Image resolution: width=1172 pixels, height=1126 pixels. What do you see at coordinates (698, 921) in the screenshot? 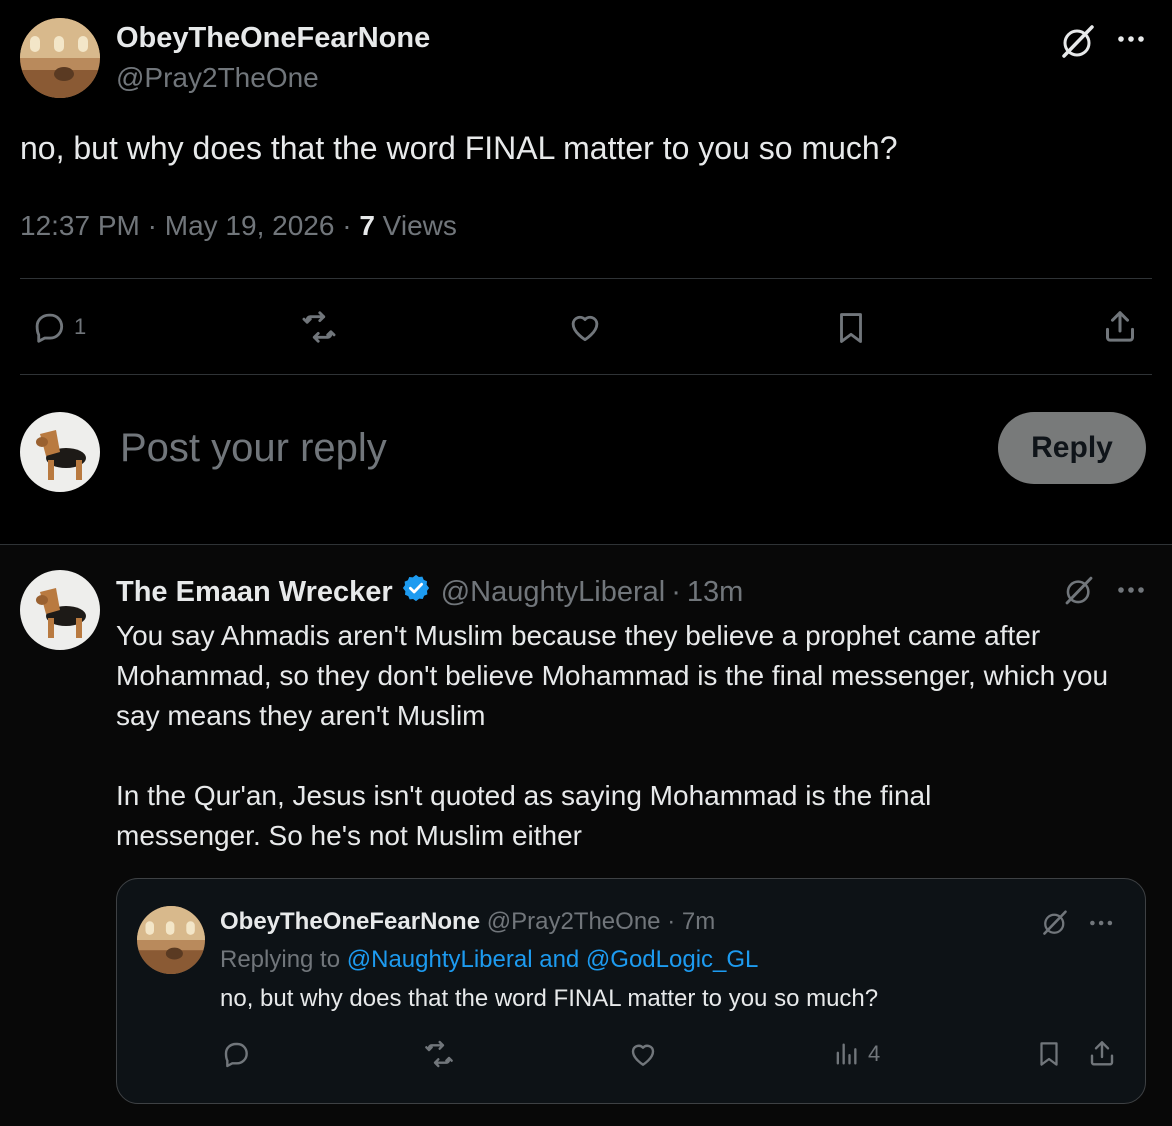
I see `quoted-time: 7m` at bounding box center [698, 921].